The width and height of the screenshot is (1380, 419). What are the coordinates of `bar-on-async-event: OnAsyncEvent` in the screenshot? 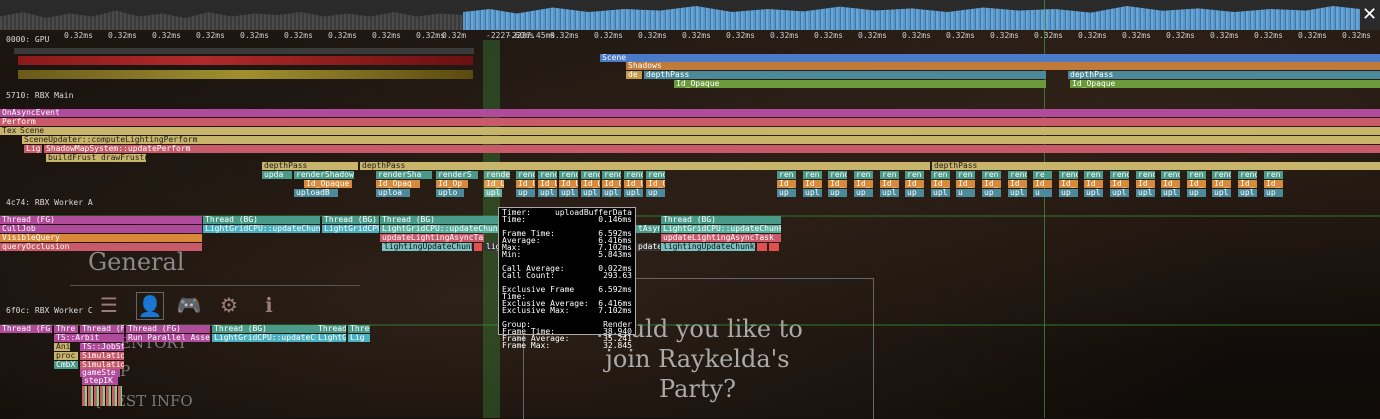 It's located at (690, 113).